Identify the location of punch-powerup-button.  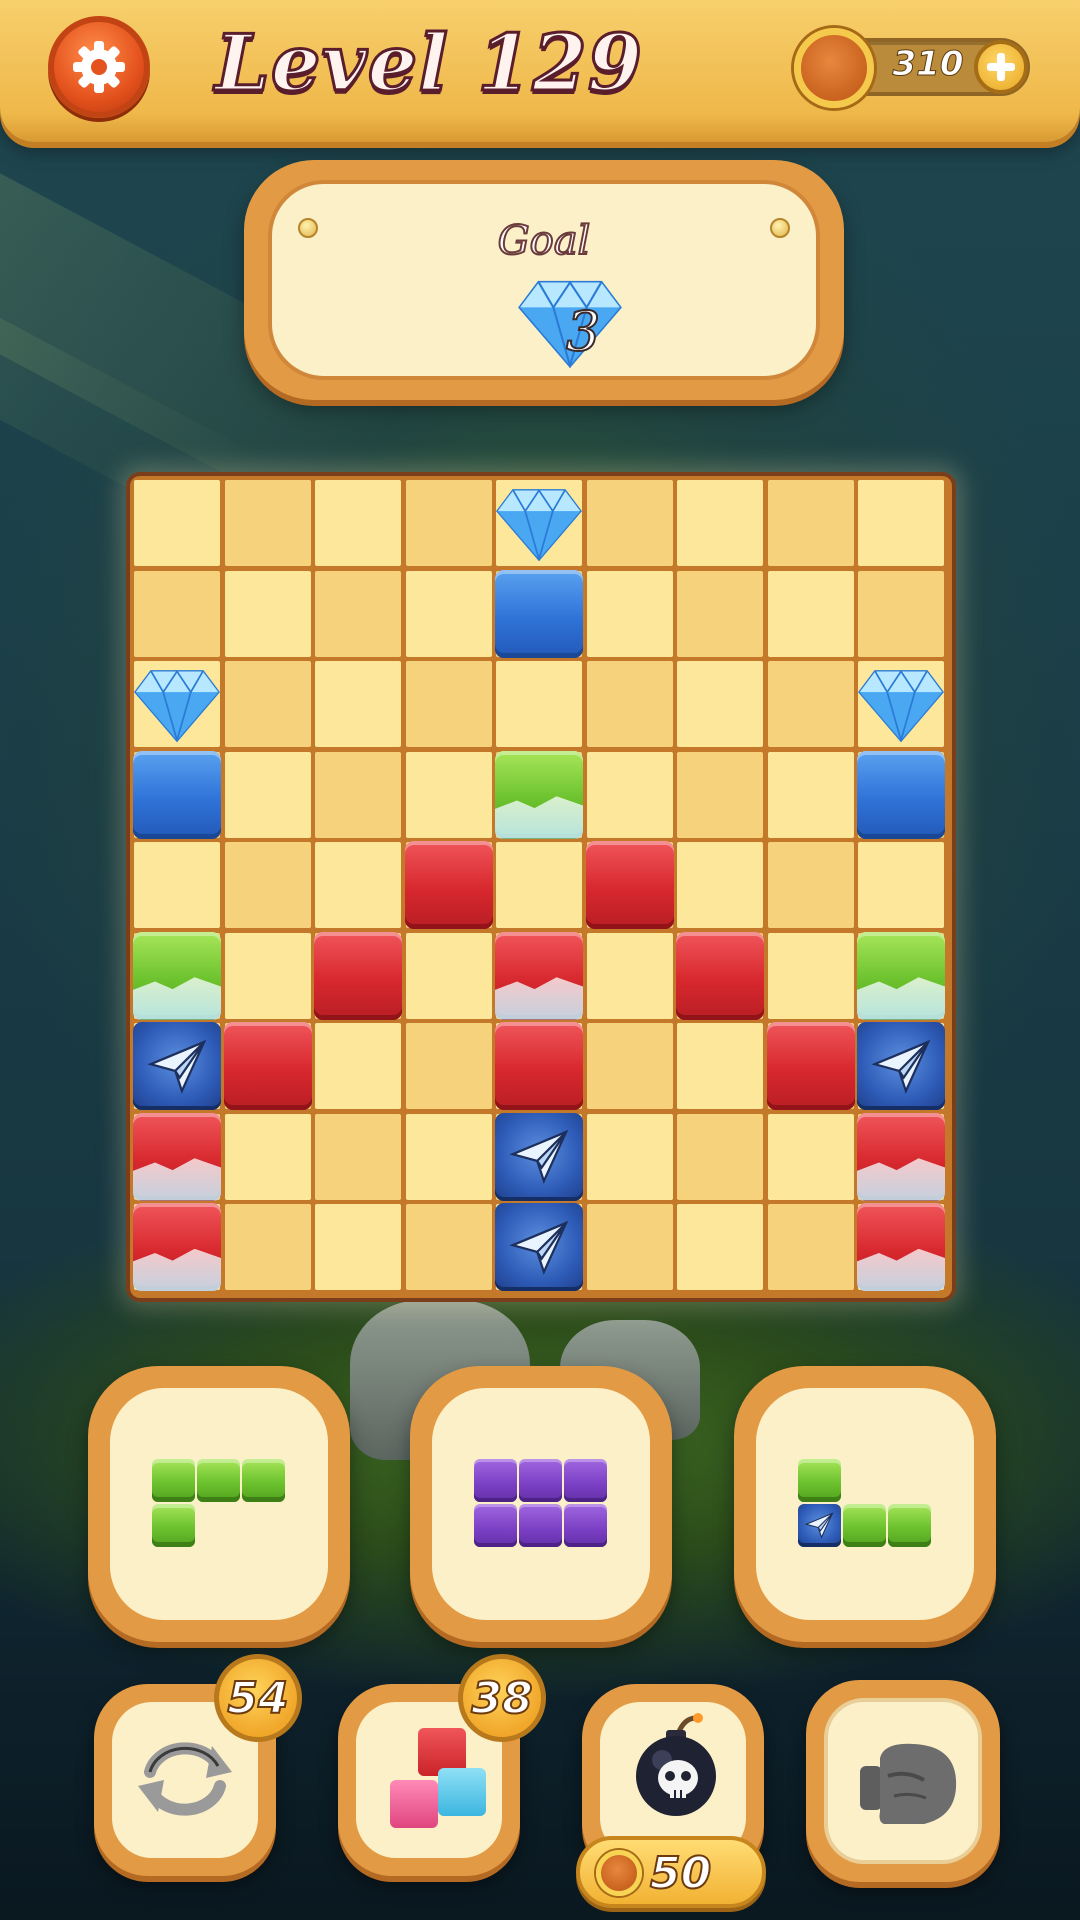
(903, 1781).